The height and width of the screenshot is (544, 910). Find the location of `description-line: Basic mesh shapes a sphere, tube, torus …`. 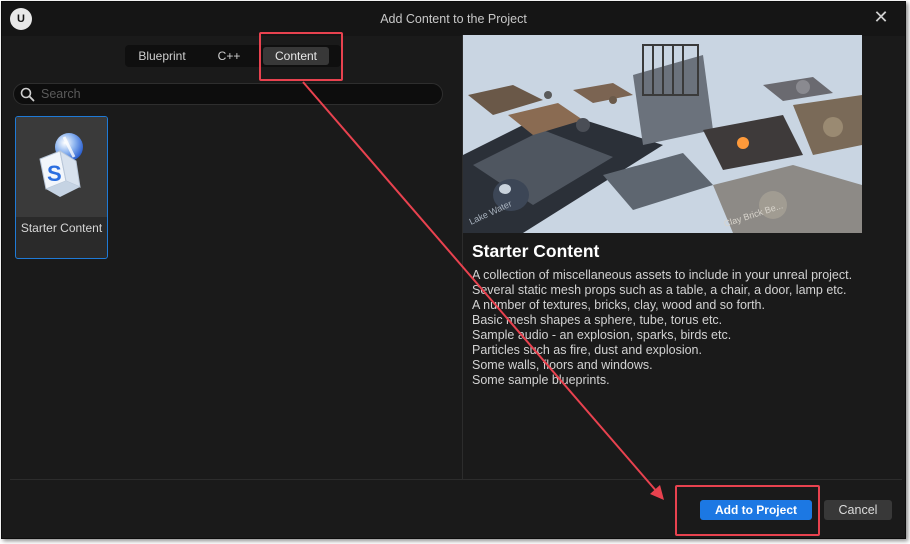

description-line: Basic mesh shapes a sphere, tube, torus … is located at coordinates (597, 320).